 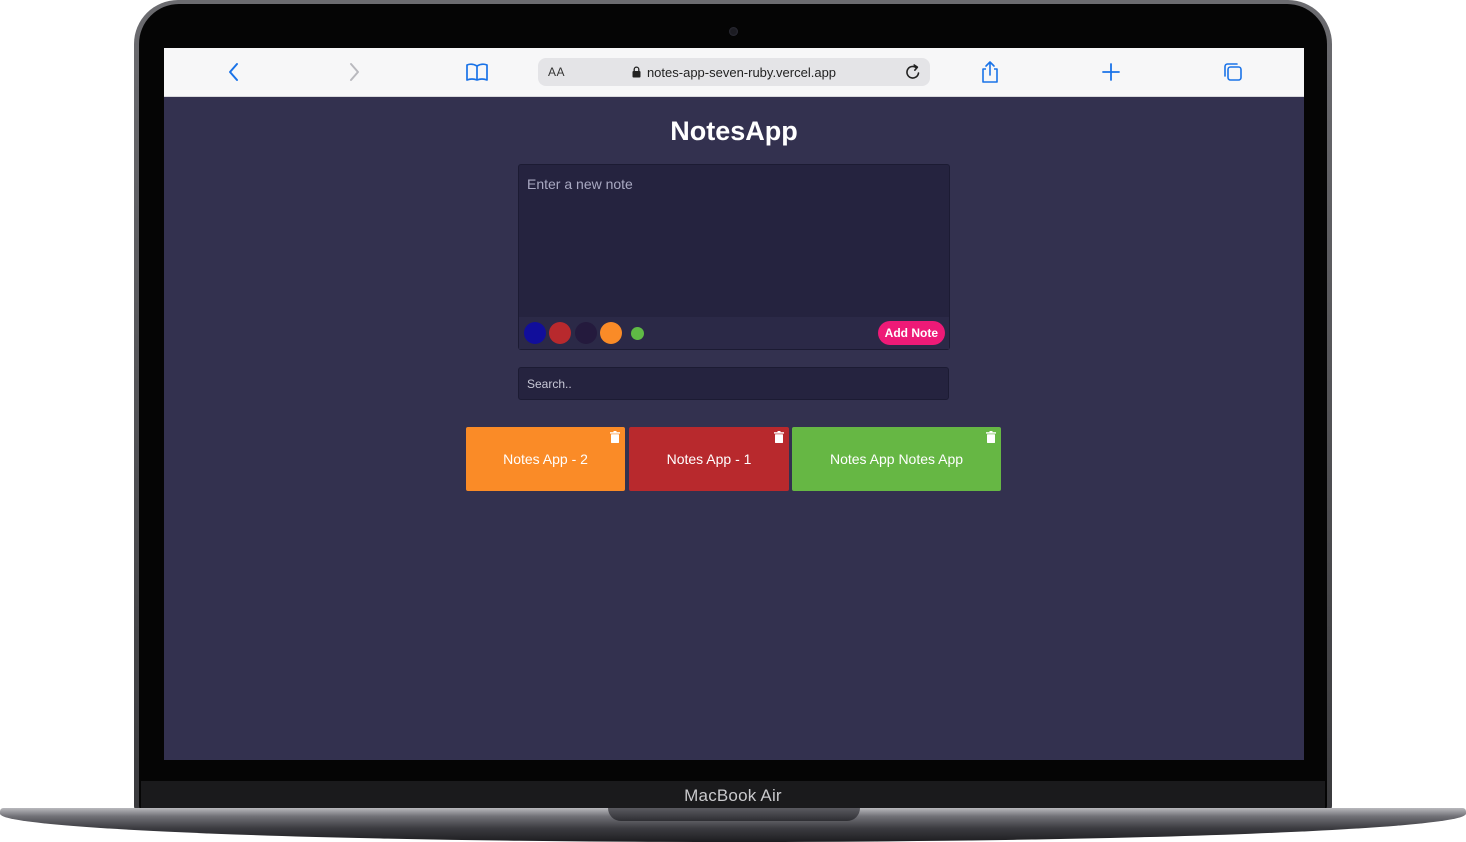 I want to click on composer-footer: Add Note, so click(x=734, y=333).